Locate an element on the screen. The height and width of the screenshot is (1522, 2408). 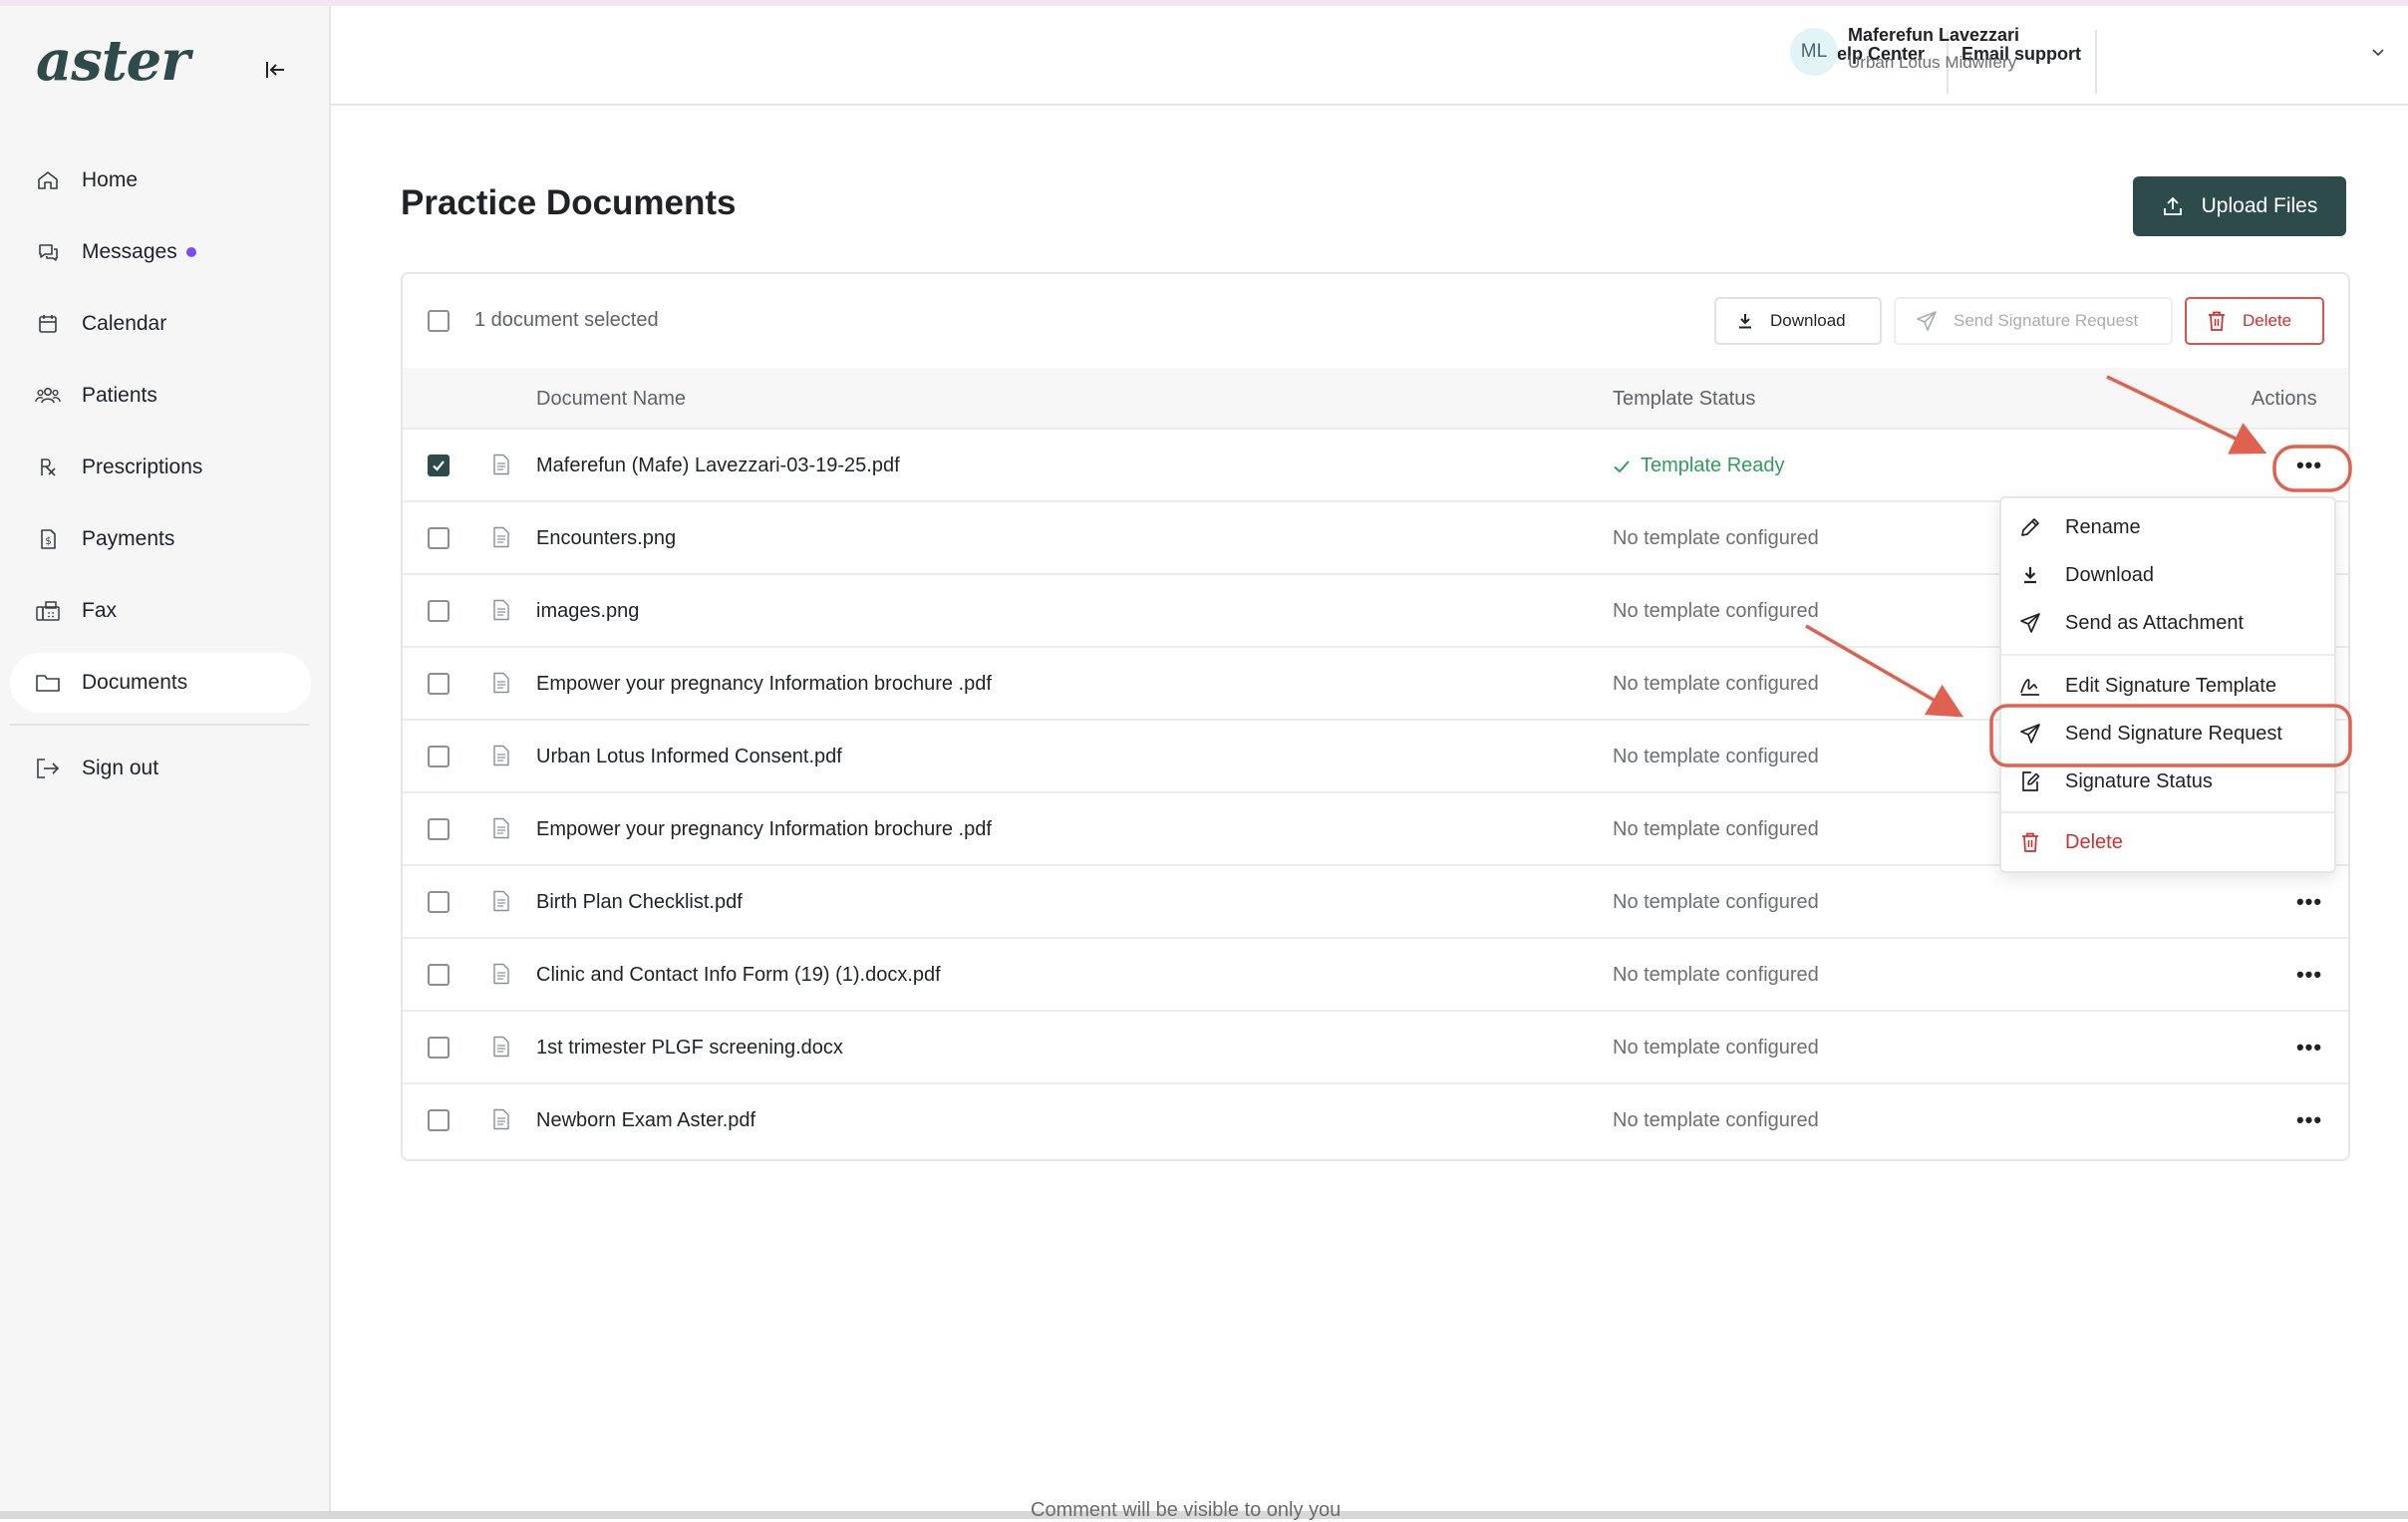
payments-icon: $ is located at coordinates (48, 539).